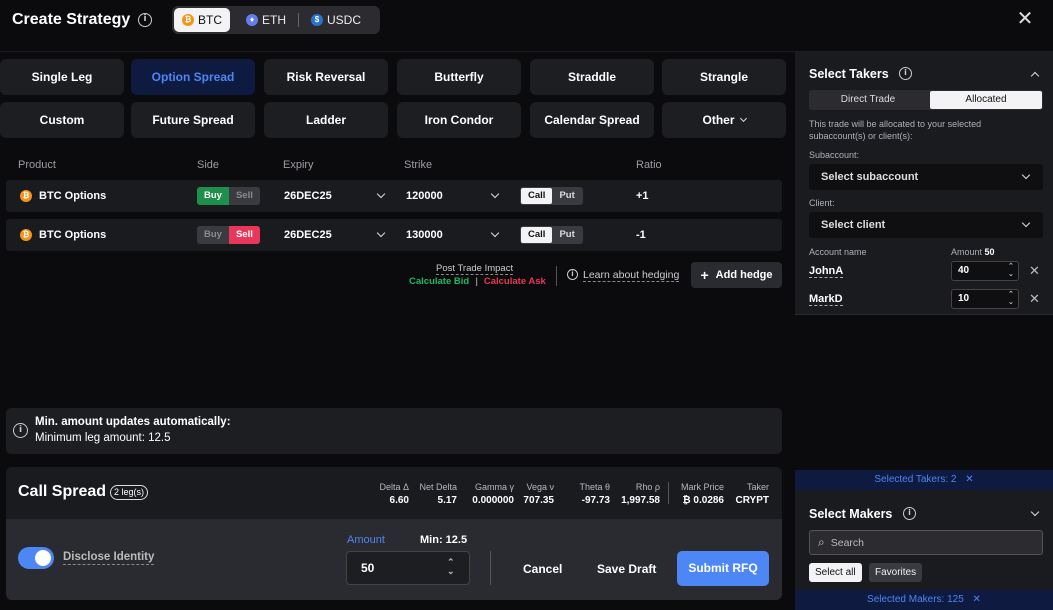  I want to click on tab-direct-trade: Direct Trade, so click(868, 100).